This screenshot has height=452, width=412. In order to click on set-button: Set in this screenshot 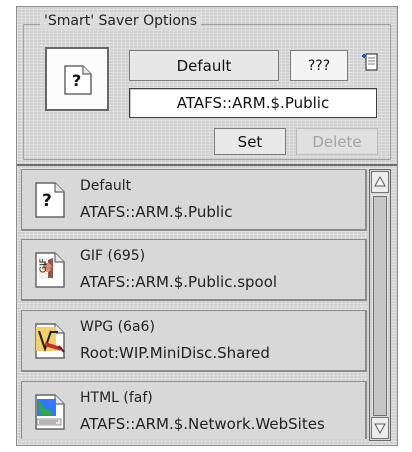, I will do `click(250, 141)`.